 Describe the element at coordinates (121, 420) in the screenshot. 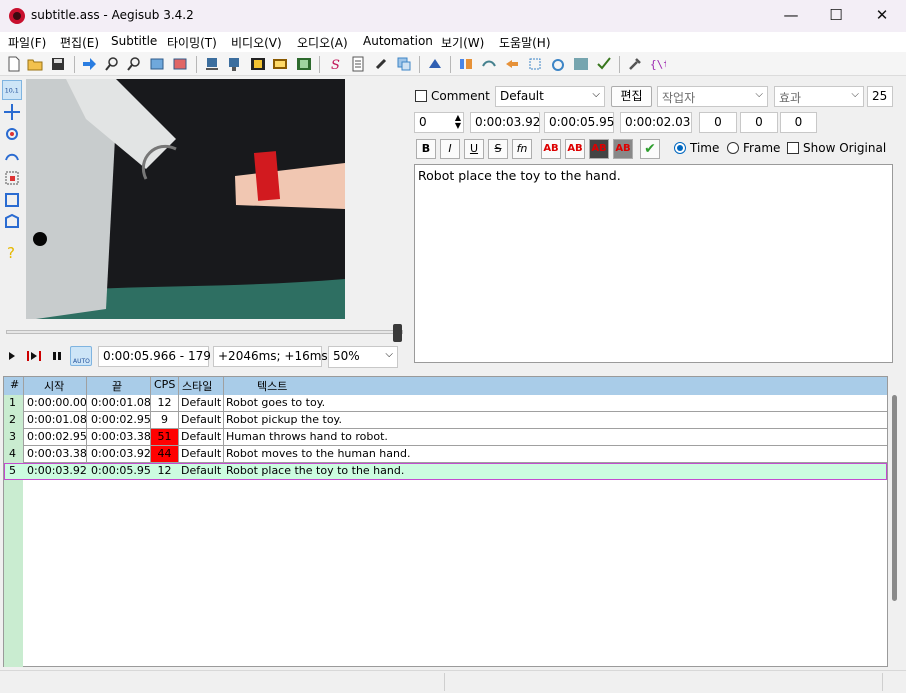

I see `row-end: 0:00:02.95` at that location.